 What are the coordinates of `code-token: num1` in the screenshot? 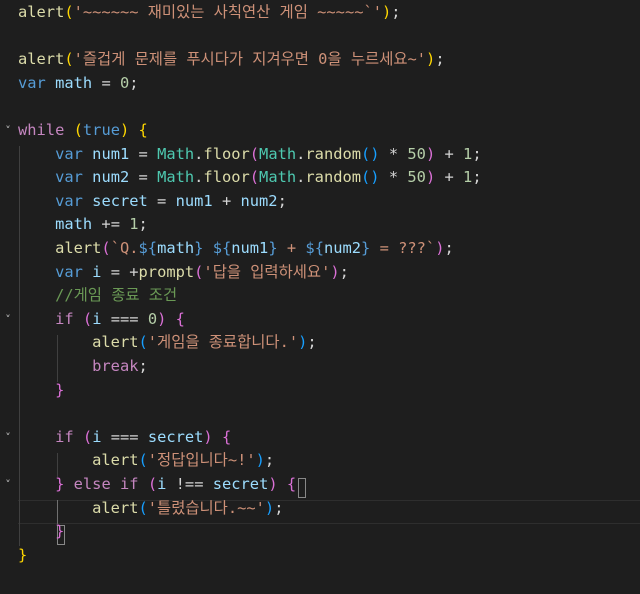 It's located at (194, 200).